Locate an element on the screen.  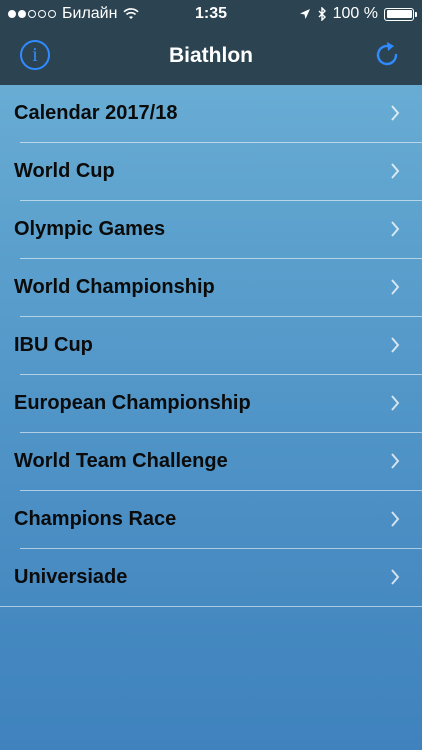
menu-item-label: IBU Cup is located at coordinates (53, 345).